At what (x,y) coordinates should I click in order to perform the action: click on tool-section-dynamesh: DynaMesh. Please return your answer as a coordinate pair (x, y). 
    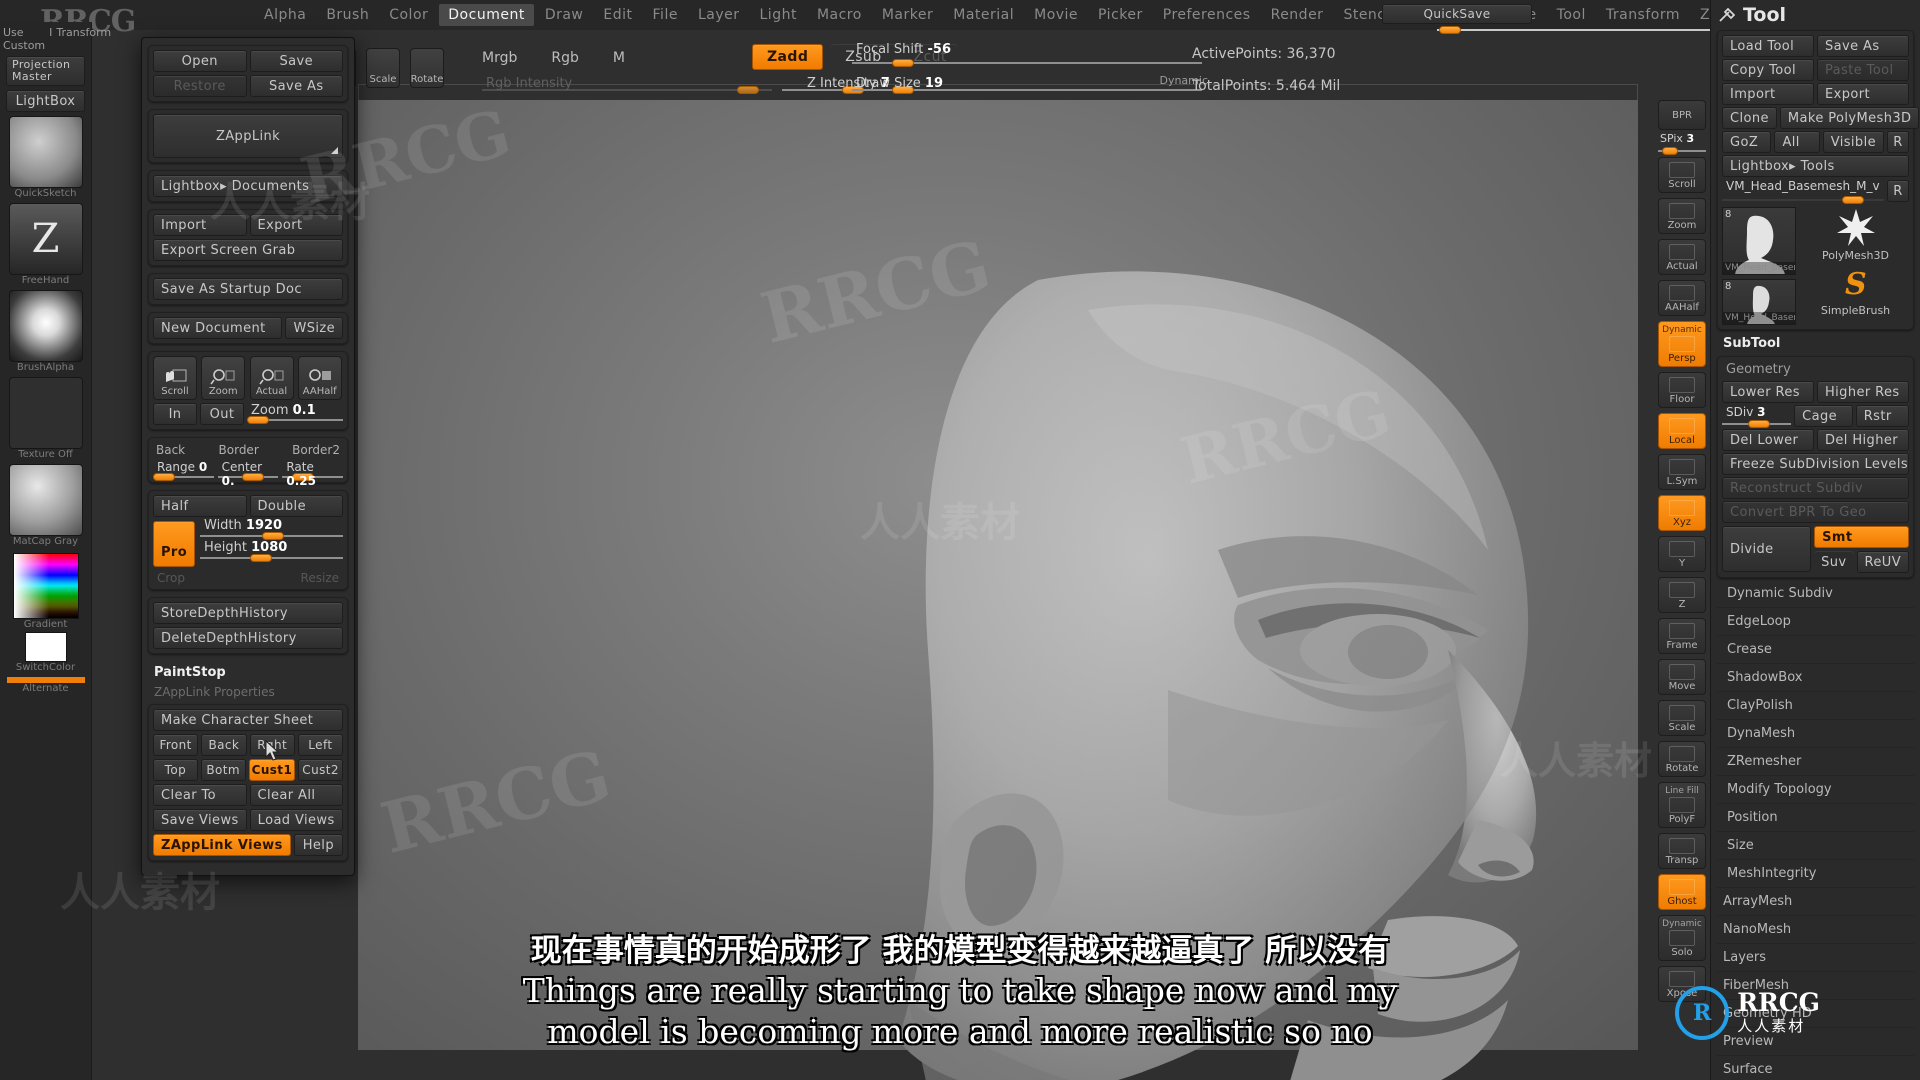
    Looking at the image, I should click on (1815, 734).